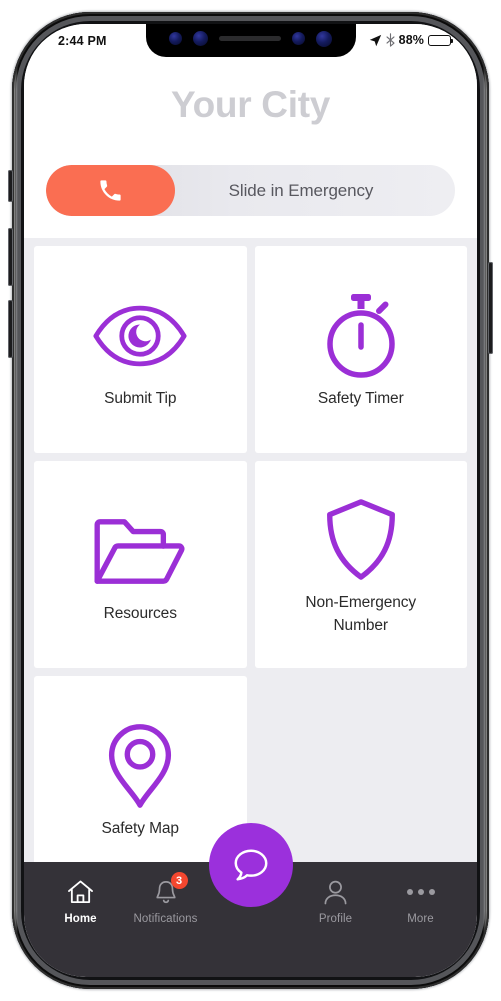 The height and width of the screenshot is (1001, 501). What do you see at coordinates (140, 829) in the screenshot?
I see `tile-label: Safety Map` at bounding box center [140, 829].